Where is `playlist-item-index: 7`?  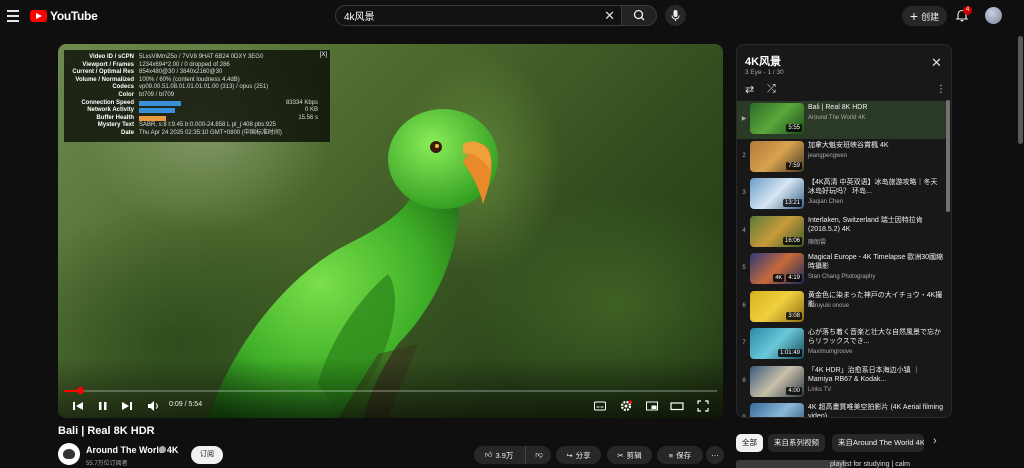
playlist-item-index: 7 is located at coordinates (744, 343).